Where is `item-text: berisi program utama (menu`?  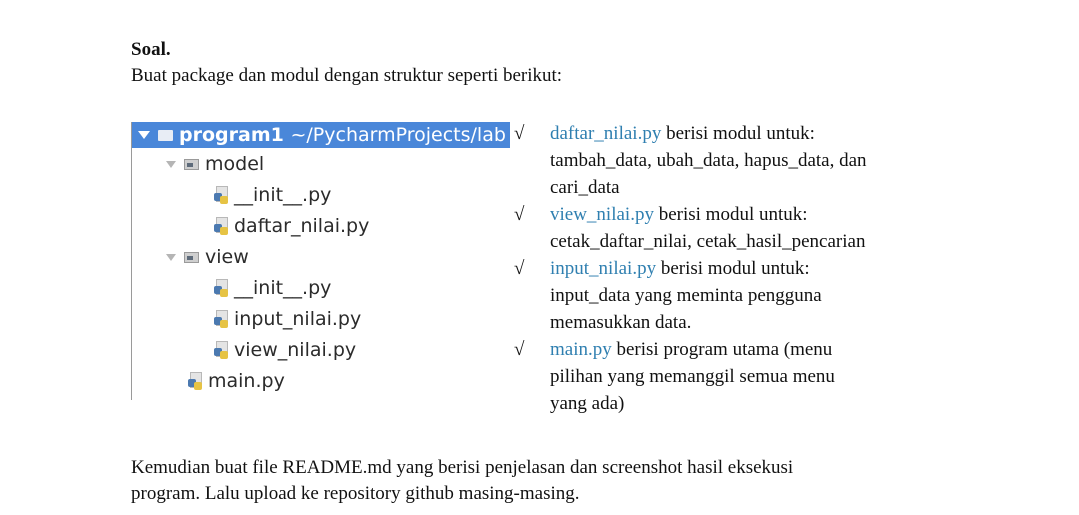
item-text: berisi program utama (menu is located at coordinates (722, 349).